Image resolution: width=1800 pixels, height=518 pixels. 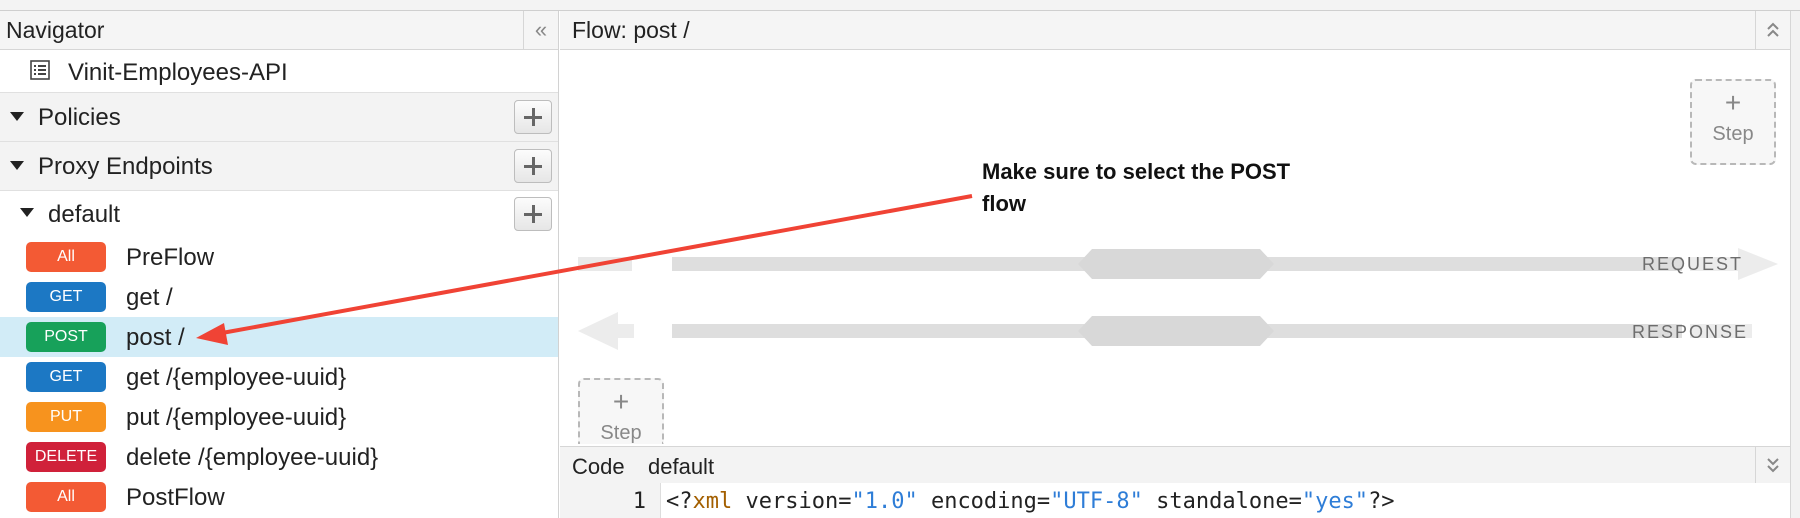 What do you see at coordinates (1172, 188) in the screenshot?
I see `annotation-text: Make sure to select the POST flow` at bounding box center [1172, 188].